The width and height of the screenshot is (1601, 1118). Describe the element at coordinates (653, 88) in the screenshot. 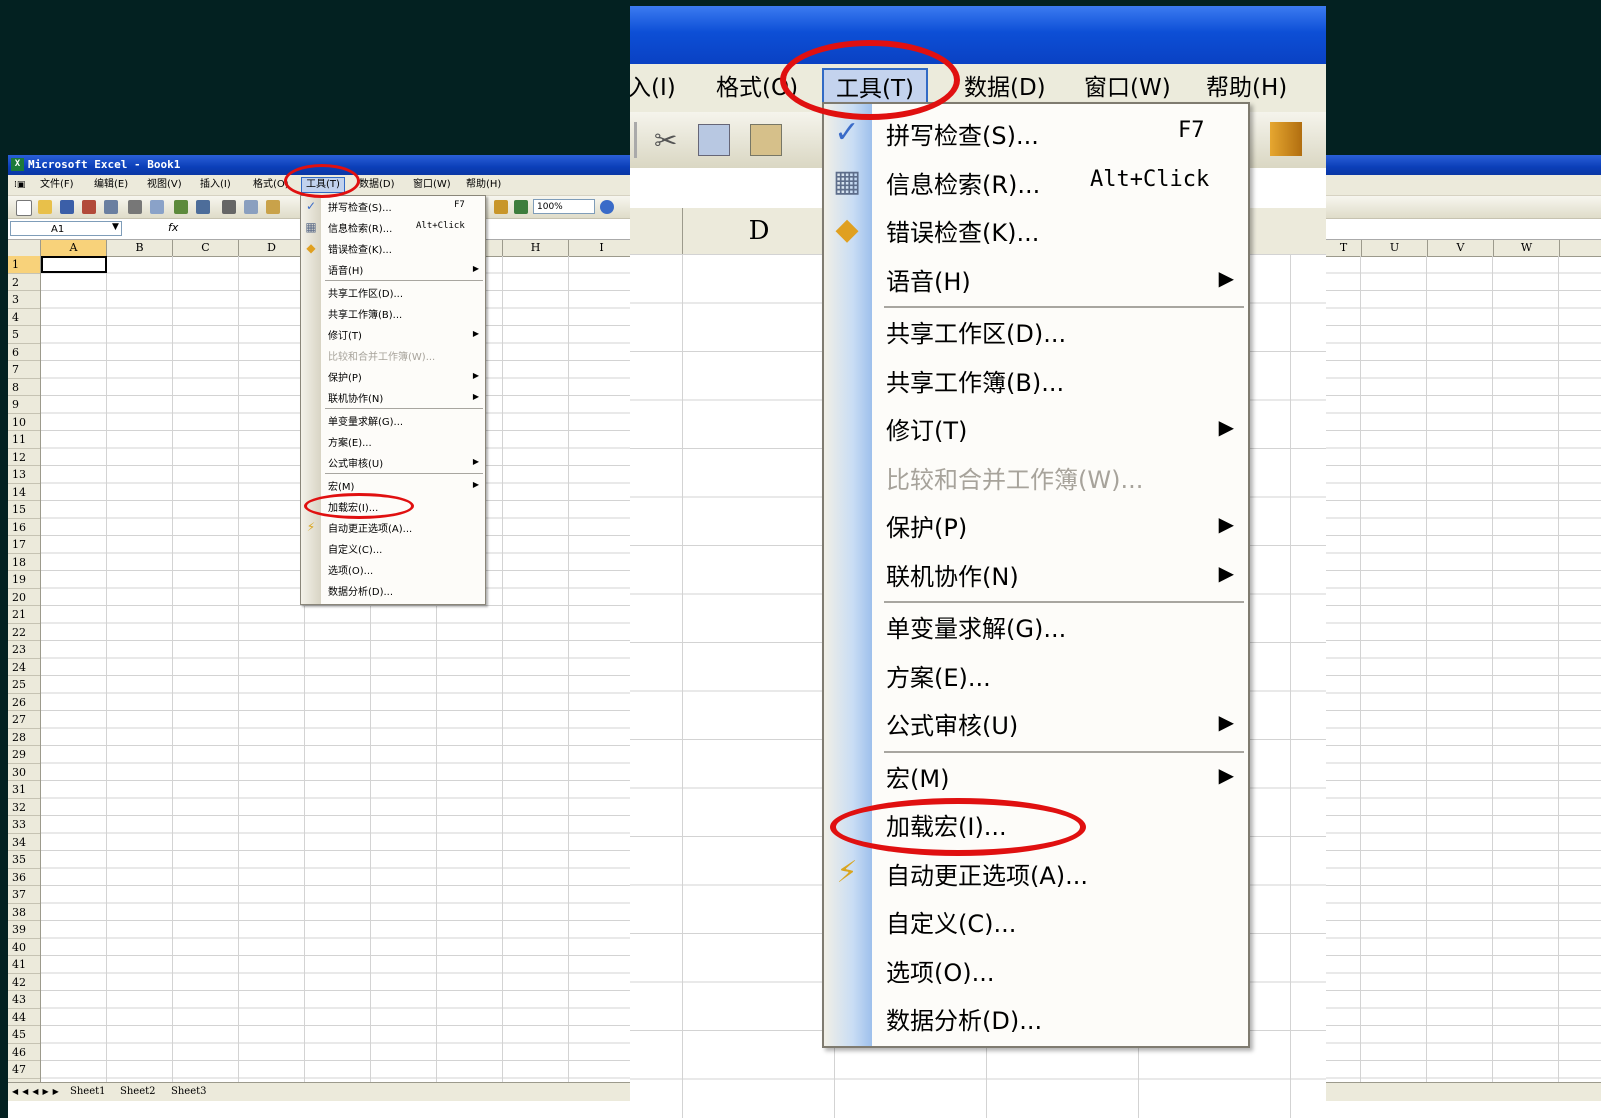

I see `zoom-menu-insert: 入(I)` at that location.